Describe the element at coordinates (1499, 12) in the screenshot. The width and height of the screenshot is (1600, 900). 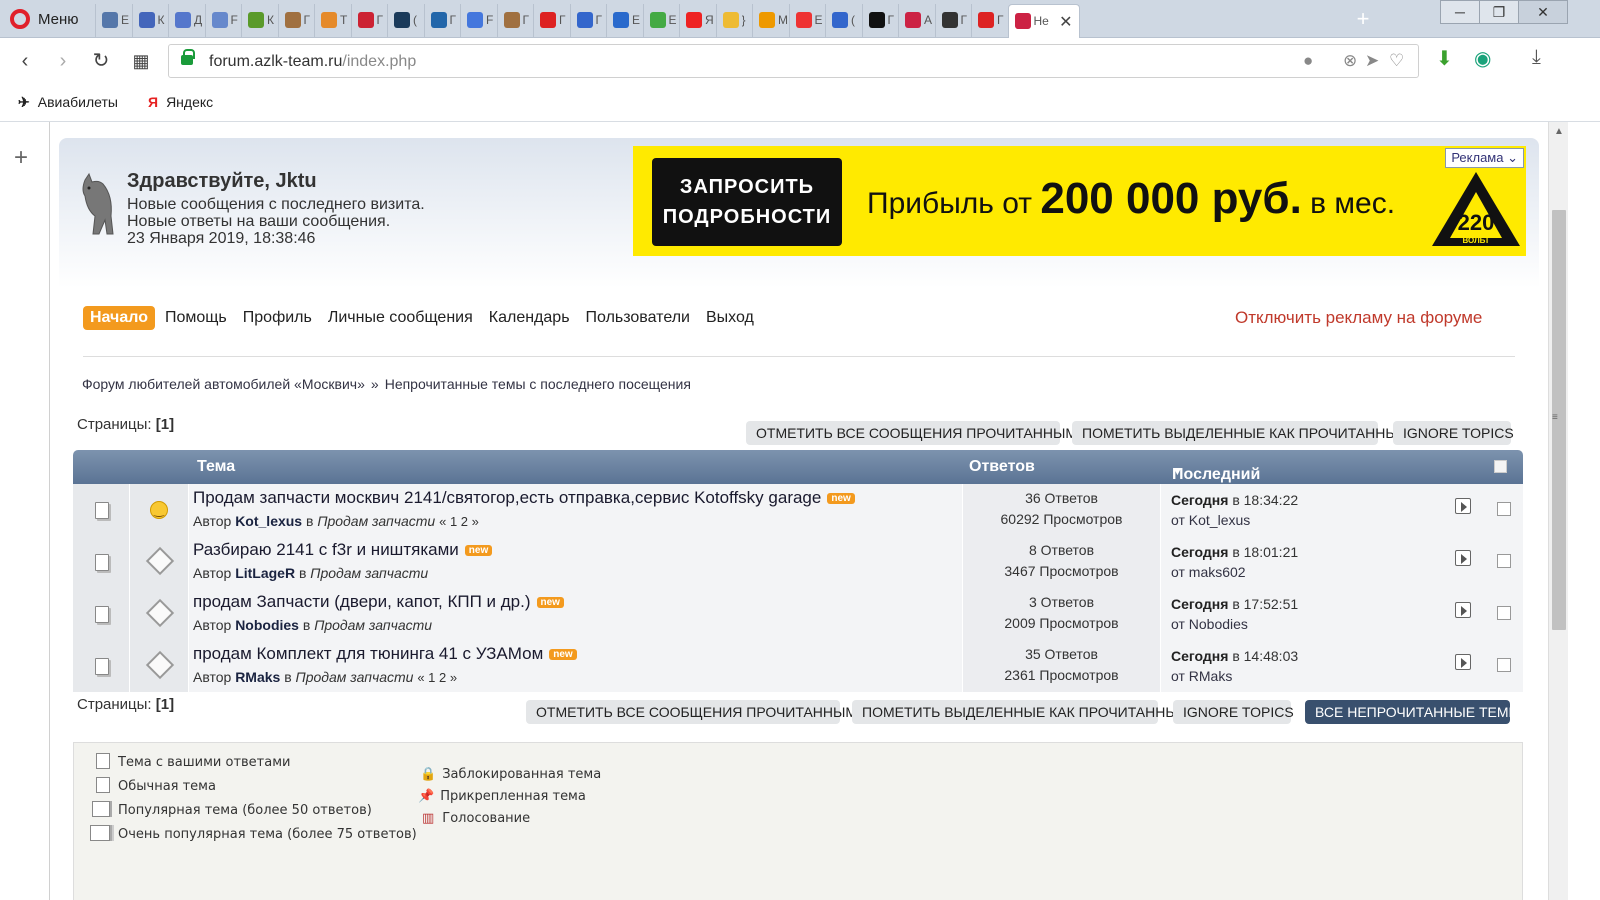
I see `maximize-button: ❐` at that location.